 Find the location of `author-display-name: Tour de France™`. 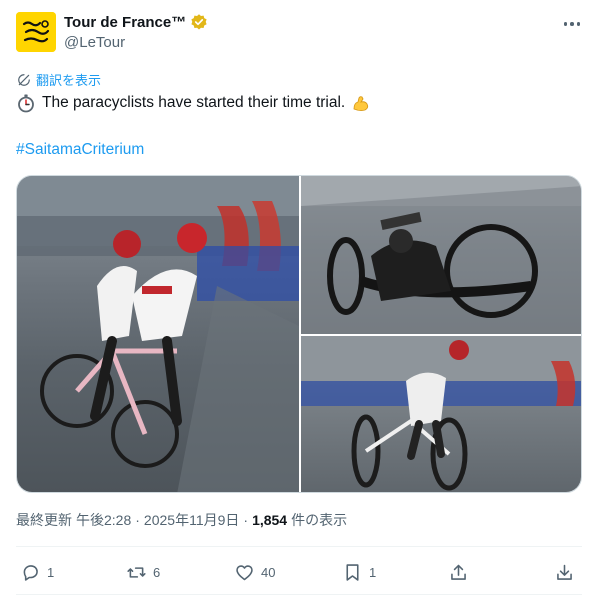

author-display-name: Tour de France™ is located at coordinates (125, 22).